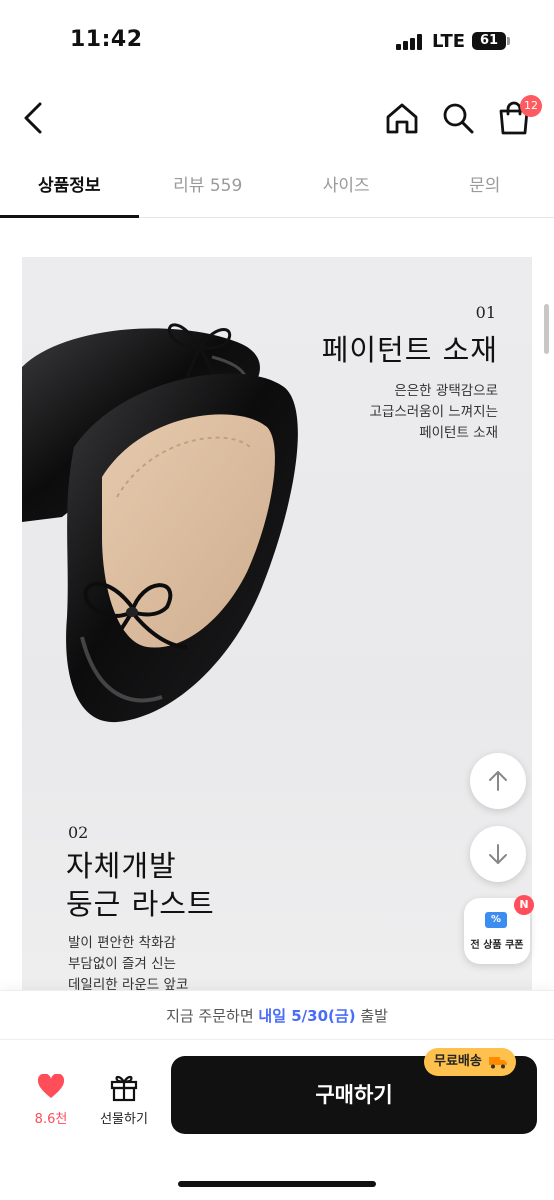 The width and height of the screenshot is (554, 1200). Describe the element at coordinates (121, 866) in the screenshot. I see `section-2-title-line: 자체개발` at that location.